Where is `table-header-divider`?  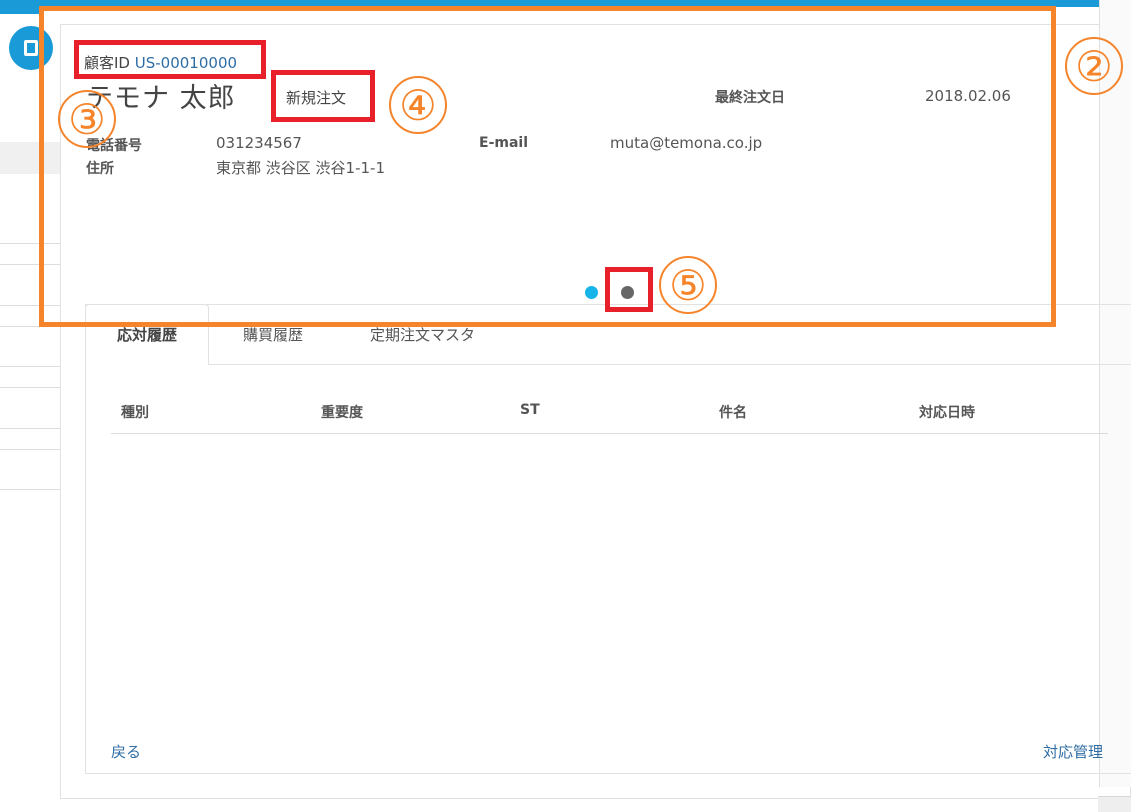 table-header-divider is located at coordinates (609, 433).